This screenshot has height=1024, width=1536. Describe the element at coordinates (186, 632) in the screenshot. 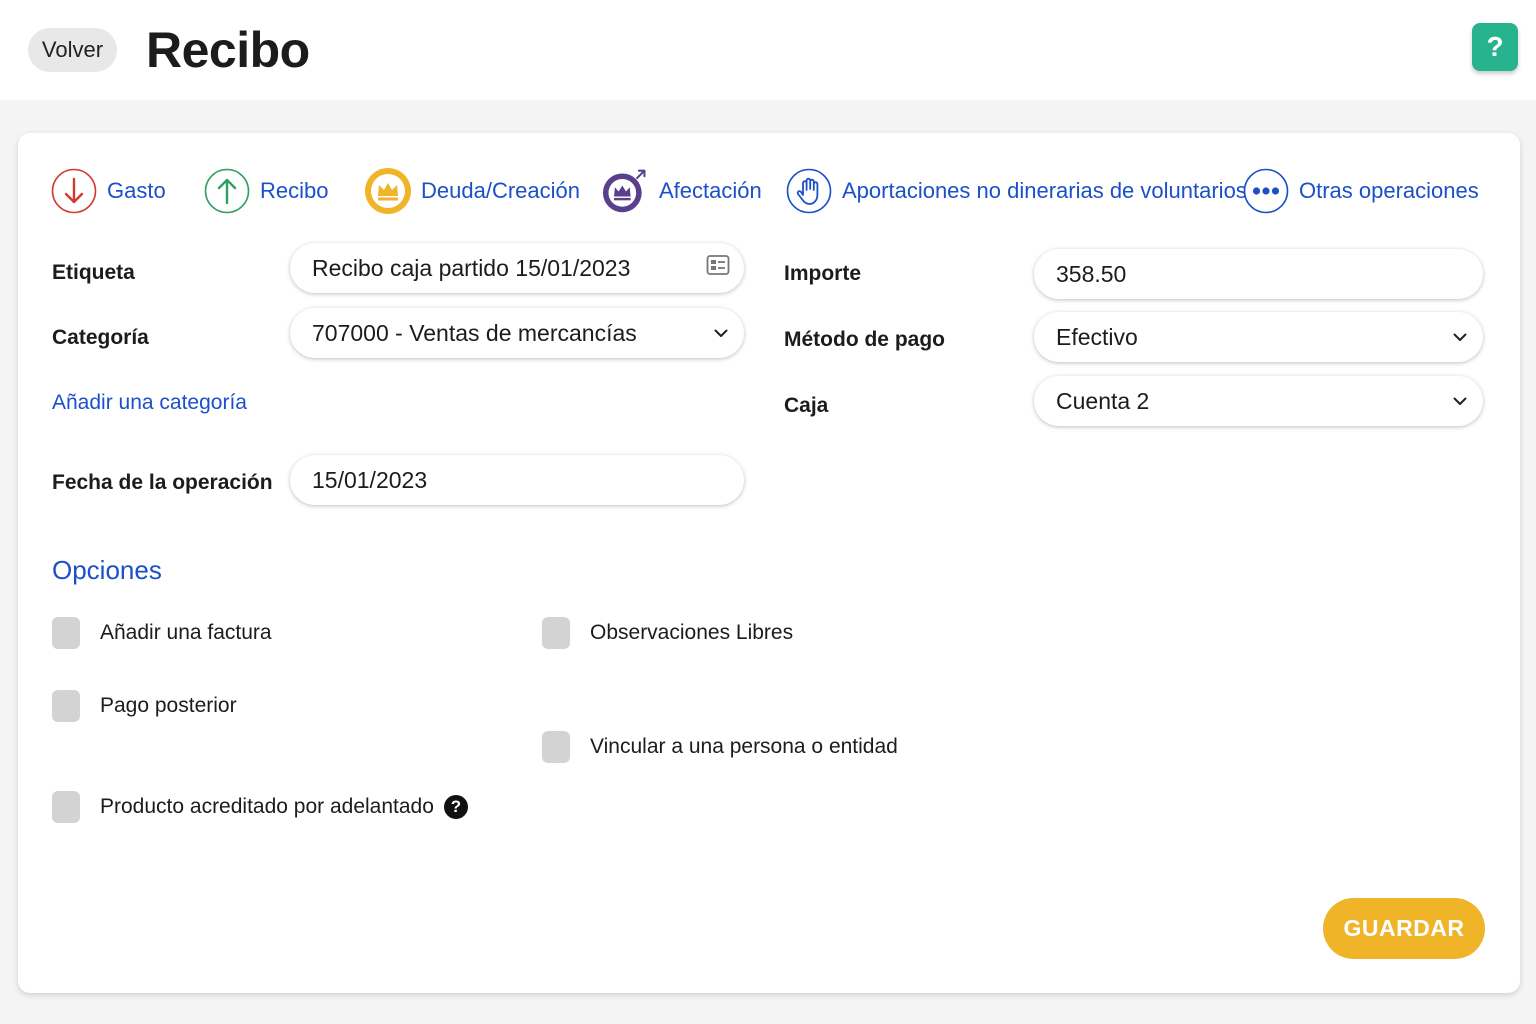

I see `option-label: Añadir una factura` at that location.